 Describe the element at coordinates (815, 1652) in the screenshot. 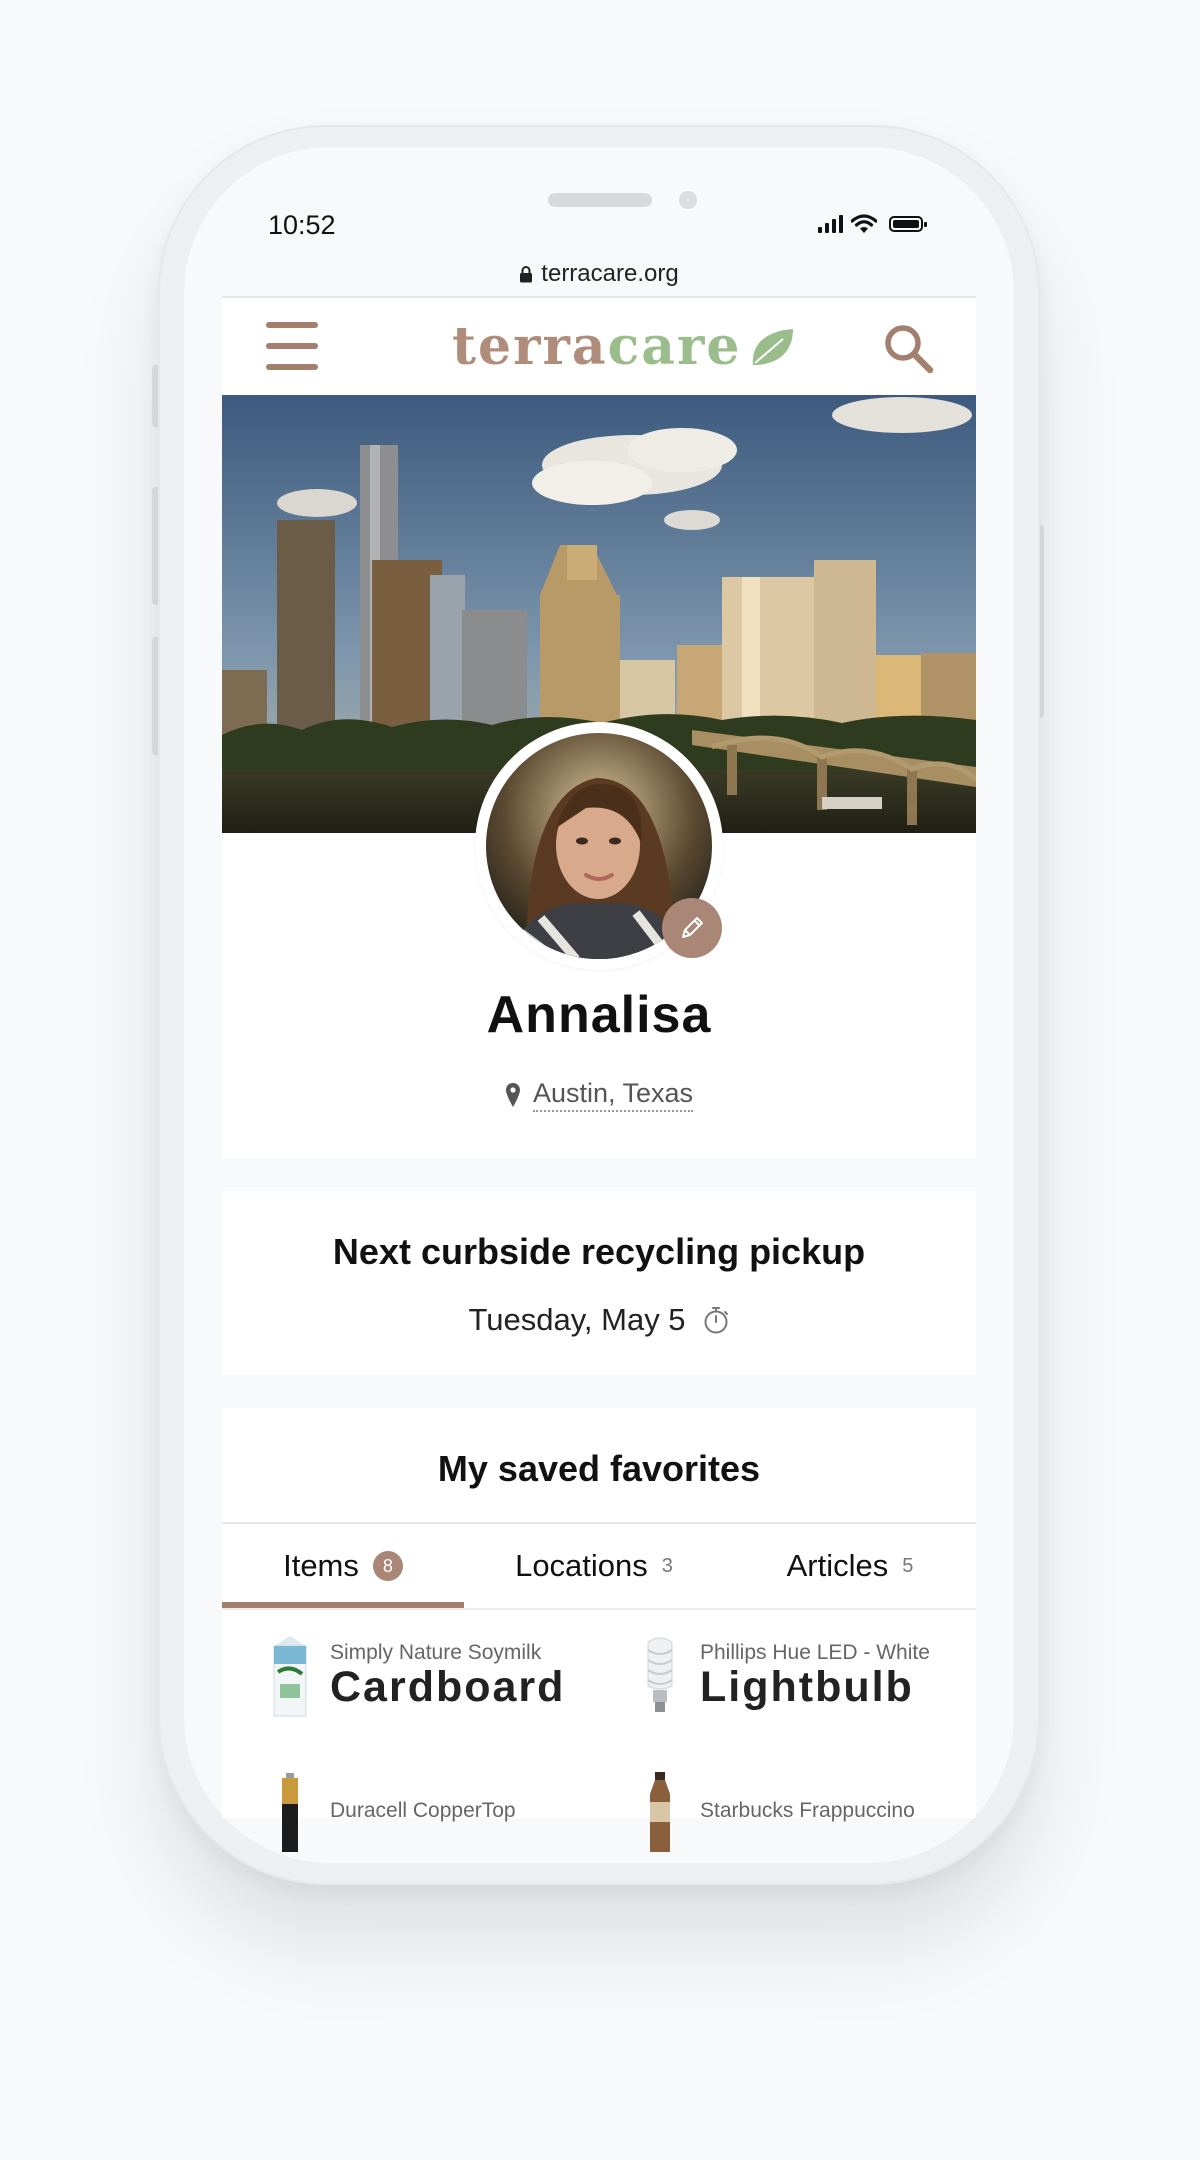

I see `favorite-item-name: Phillips Hue LED - White` at that location.